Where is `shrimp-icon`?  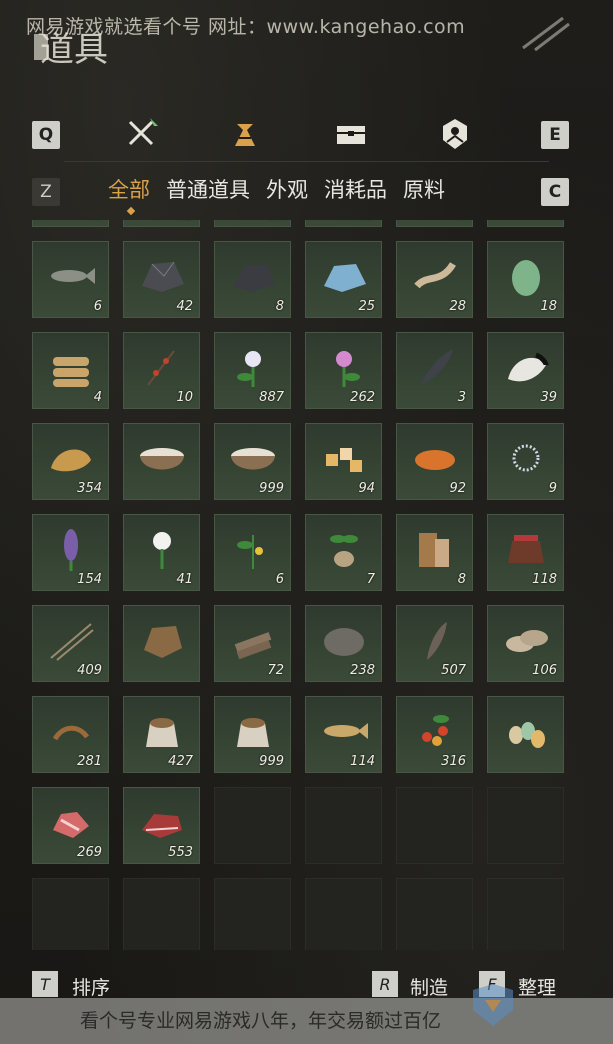
shrimp-icon is located at coordinates (71, 731).